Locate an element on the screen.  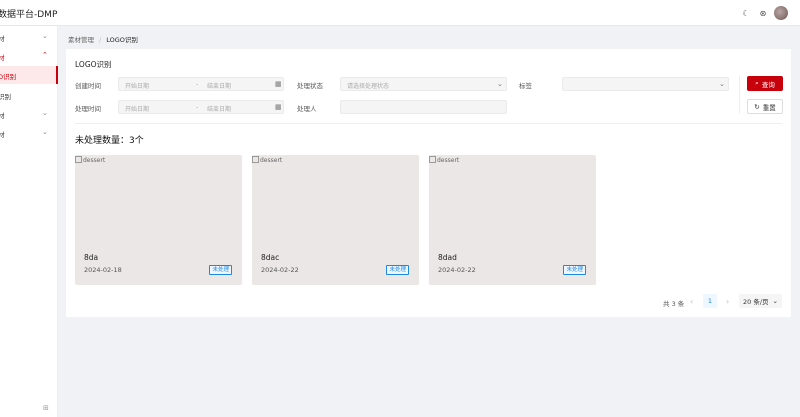
card-date: 2024-02-18 is located at coordinates (103, 270).